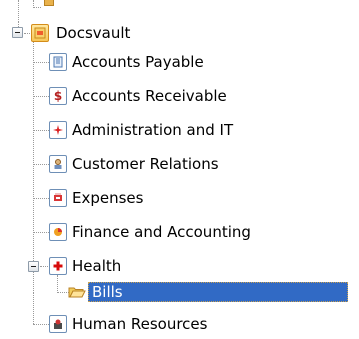 This screenshot has width=359, height=339. Describe the element at coordinates (161, 232) in the screenshot. I see `tree-item-finance-and-accounting: Finance and Accounting` at that location.